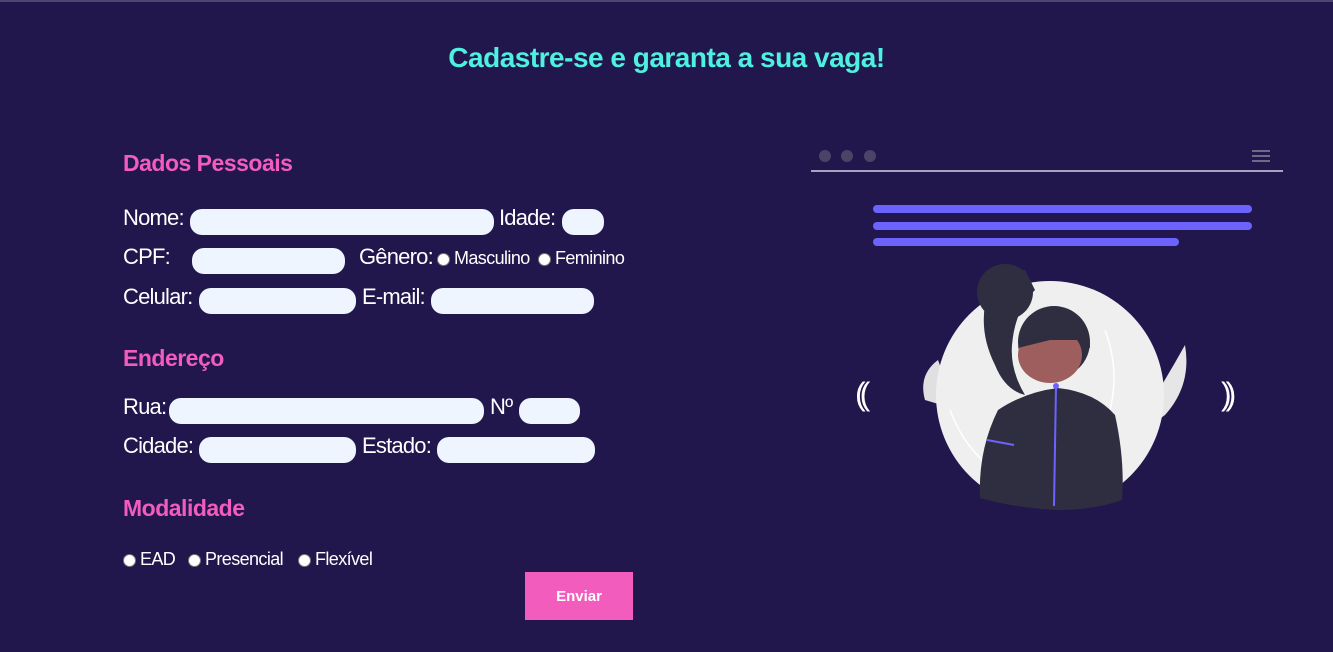 The height and width of the screenshot is (652, 1333). I want to click on radio-feminino, so click(544, 259).